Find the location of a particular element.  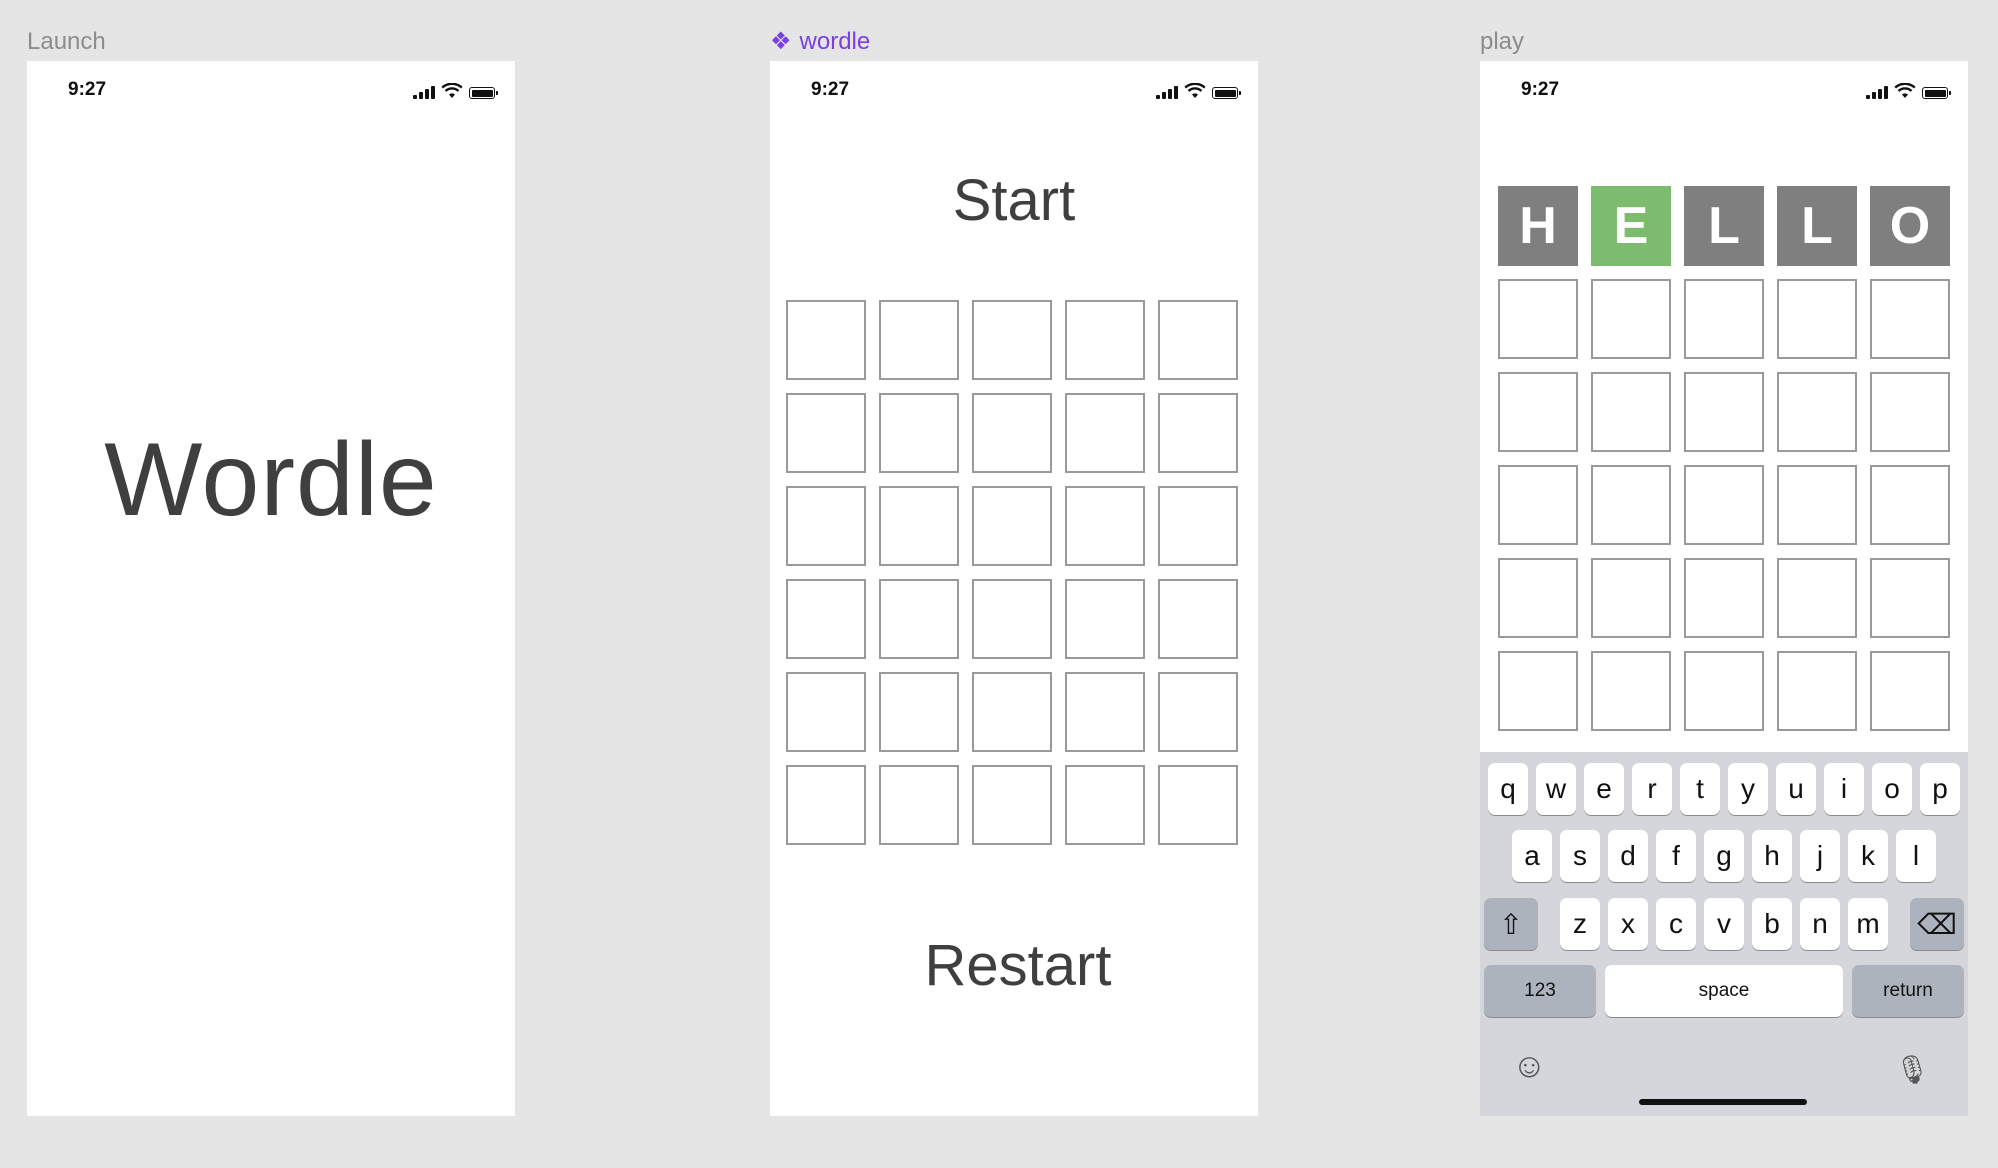

key-i: i is located at coordinates (1844, 789).